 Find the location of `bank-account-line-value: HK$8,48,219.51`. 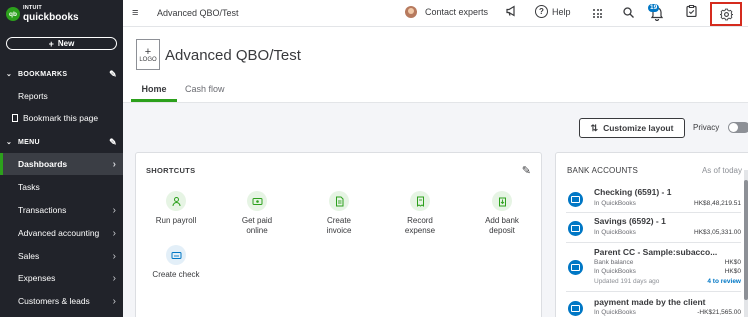

bank-account-line-value: HK$8,48,219.51 is located at coordinates (717, 203).